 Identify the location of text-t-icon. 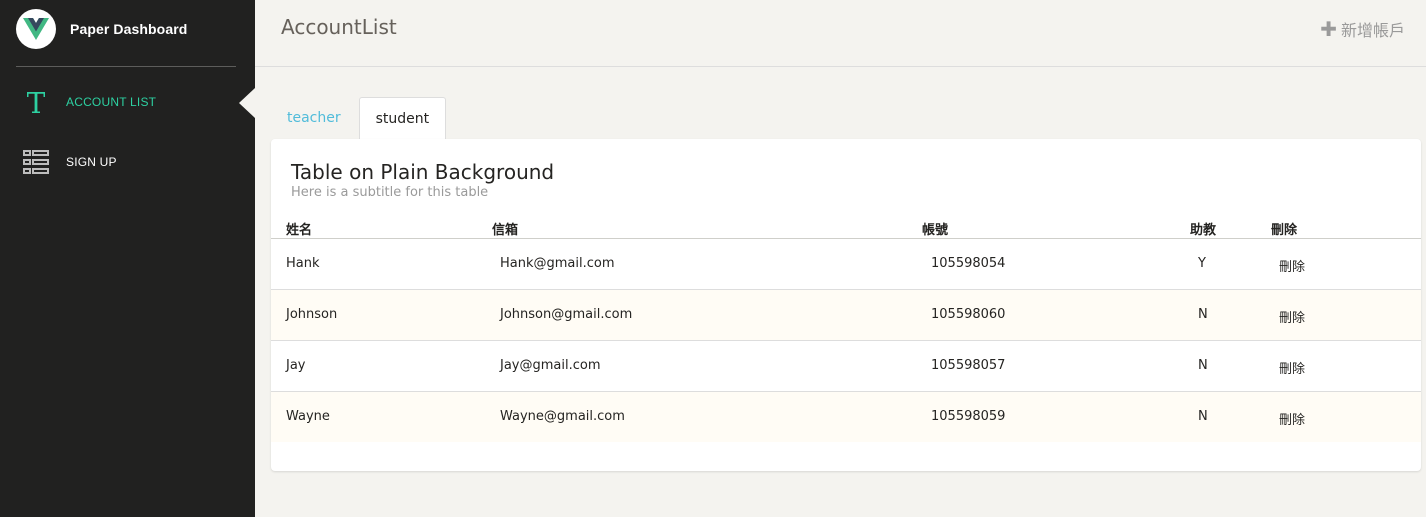
(36, 102).